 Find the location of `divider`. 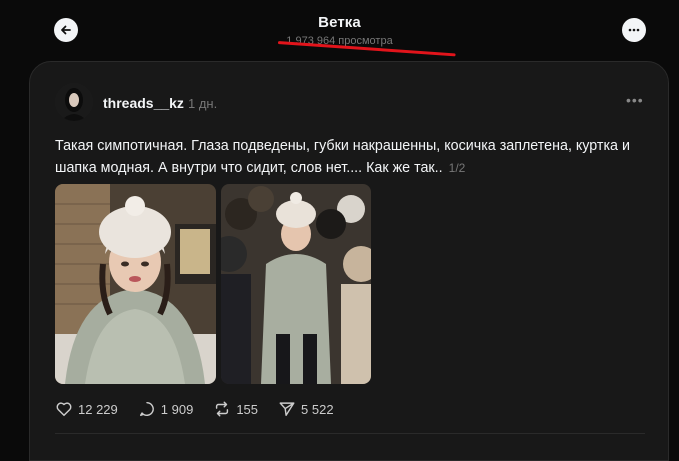

divider is located at coordinates (350, 433).